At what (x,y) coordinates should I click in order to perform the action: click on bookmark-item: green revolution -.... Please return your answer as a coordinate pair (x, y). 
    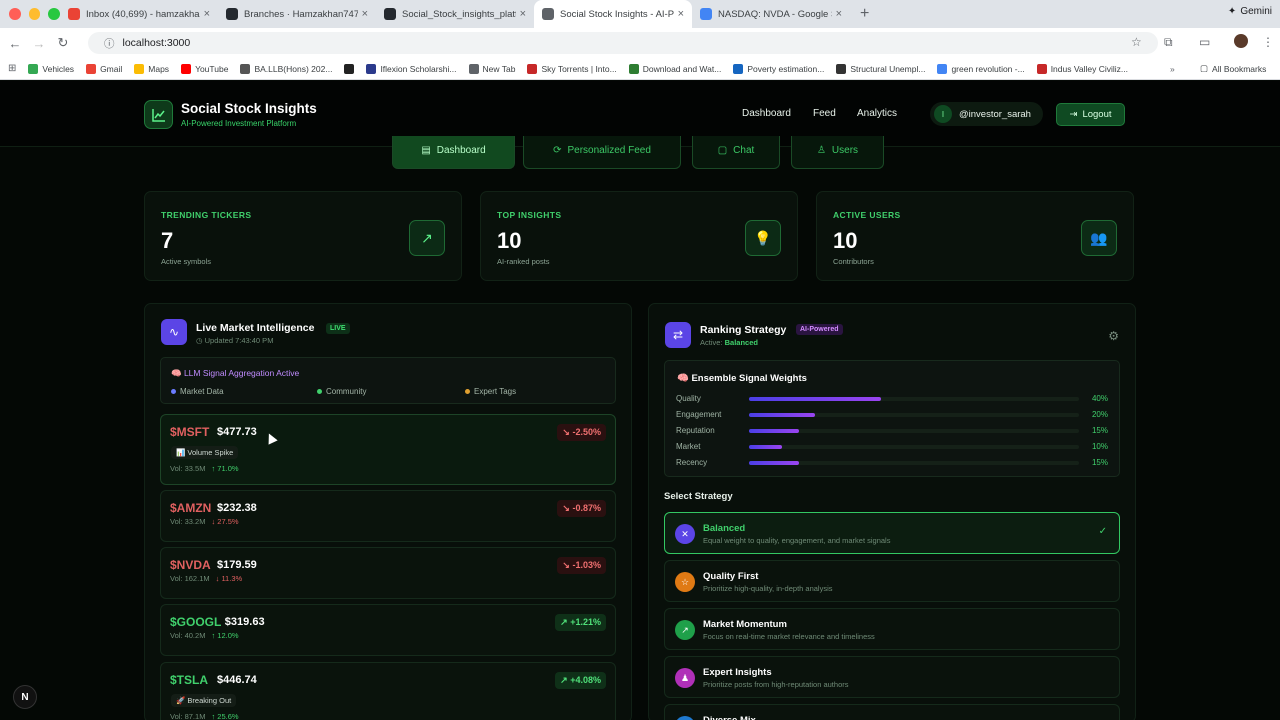
    Looking at the image, I should click on (981, 68).